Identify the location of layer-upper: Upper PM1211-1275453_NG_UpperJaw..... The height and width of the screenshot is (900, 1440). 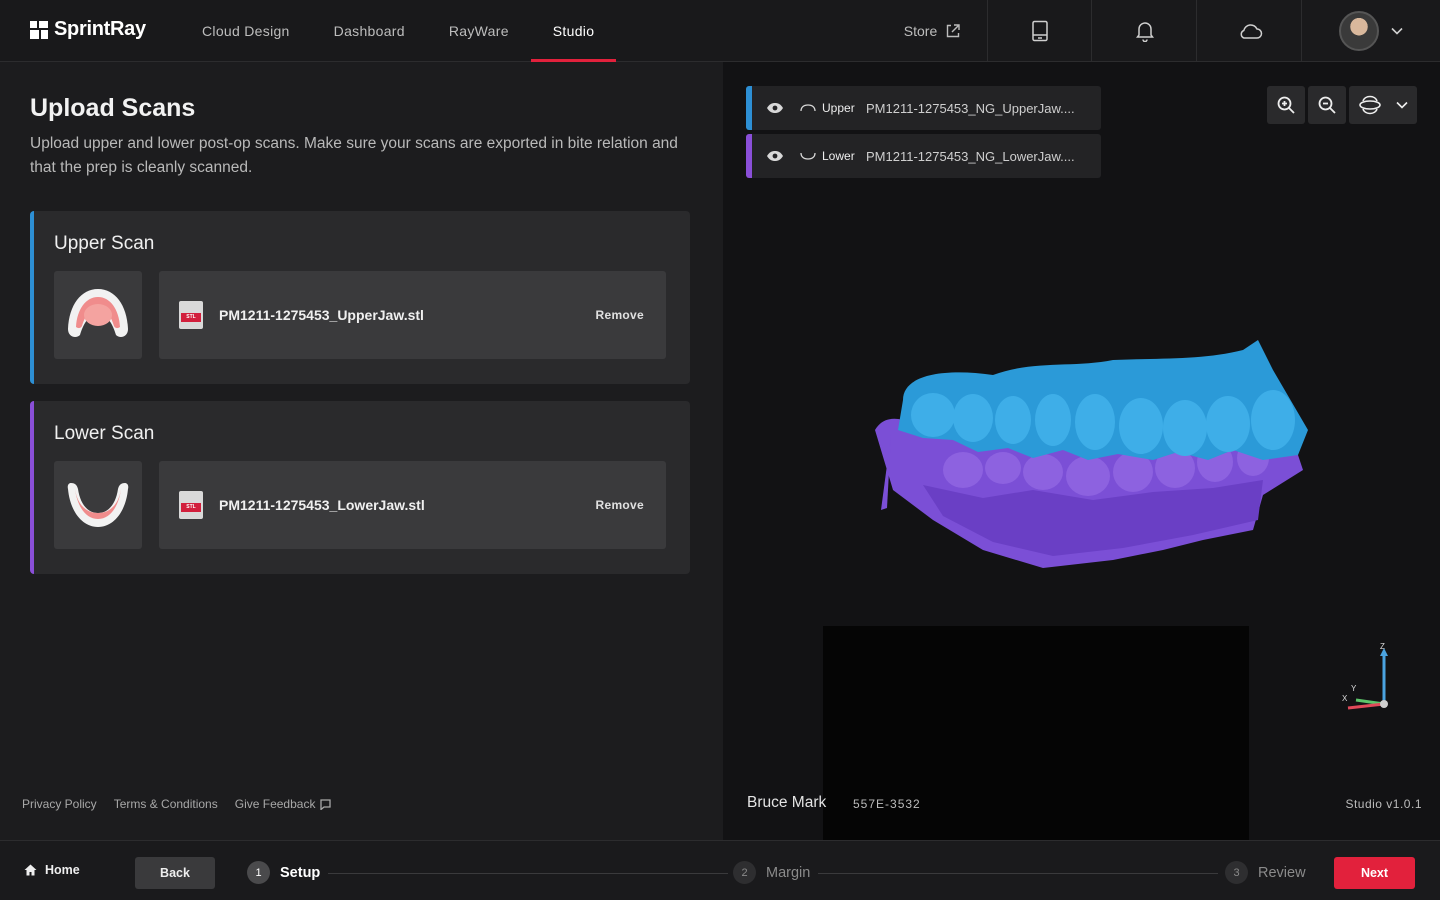
(923, 108).